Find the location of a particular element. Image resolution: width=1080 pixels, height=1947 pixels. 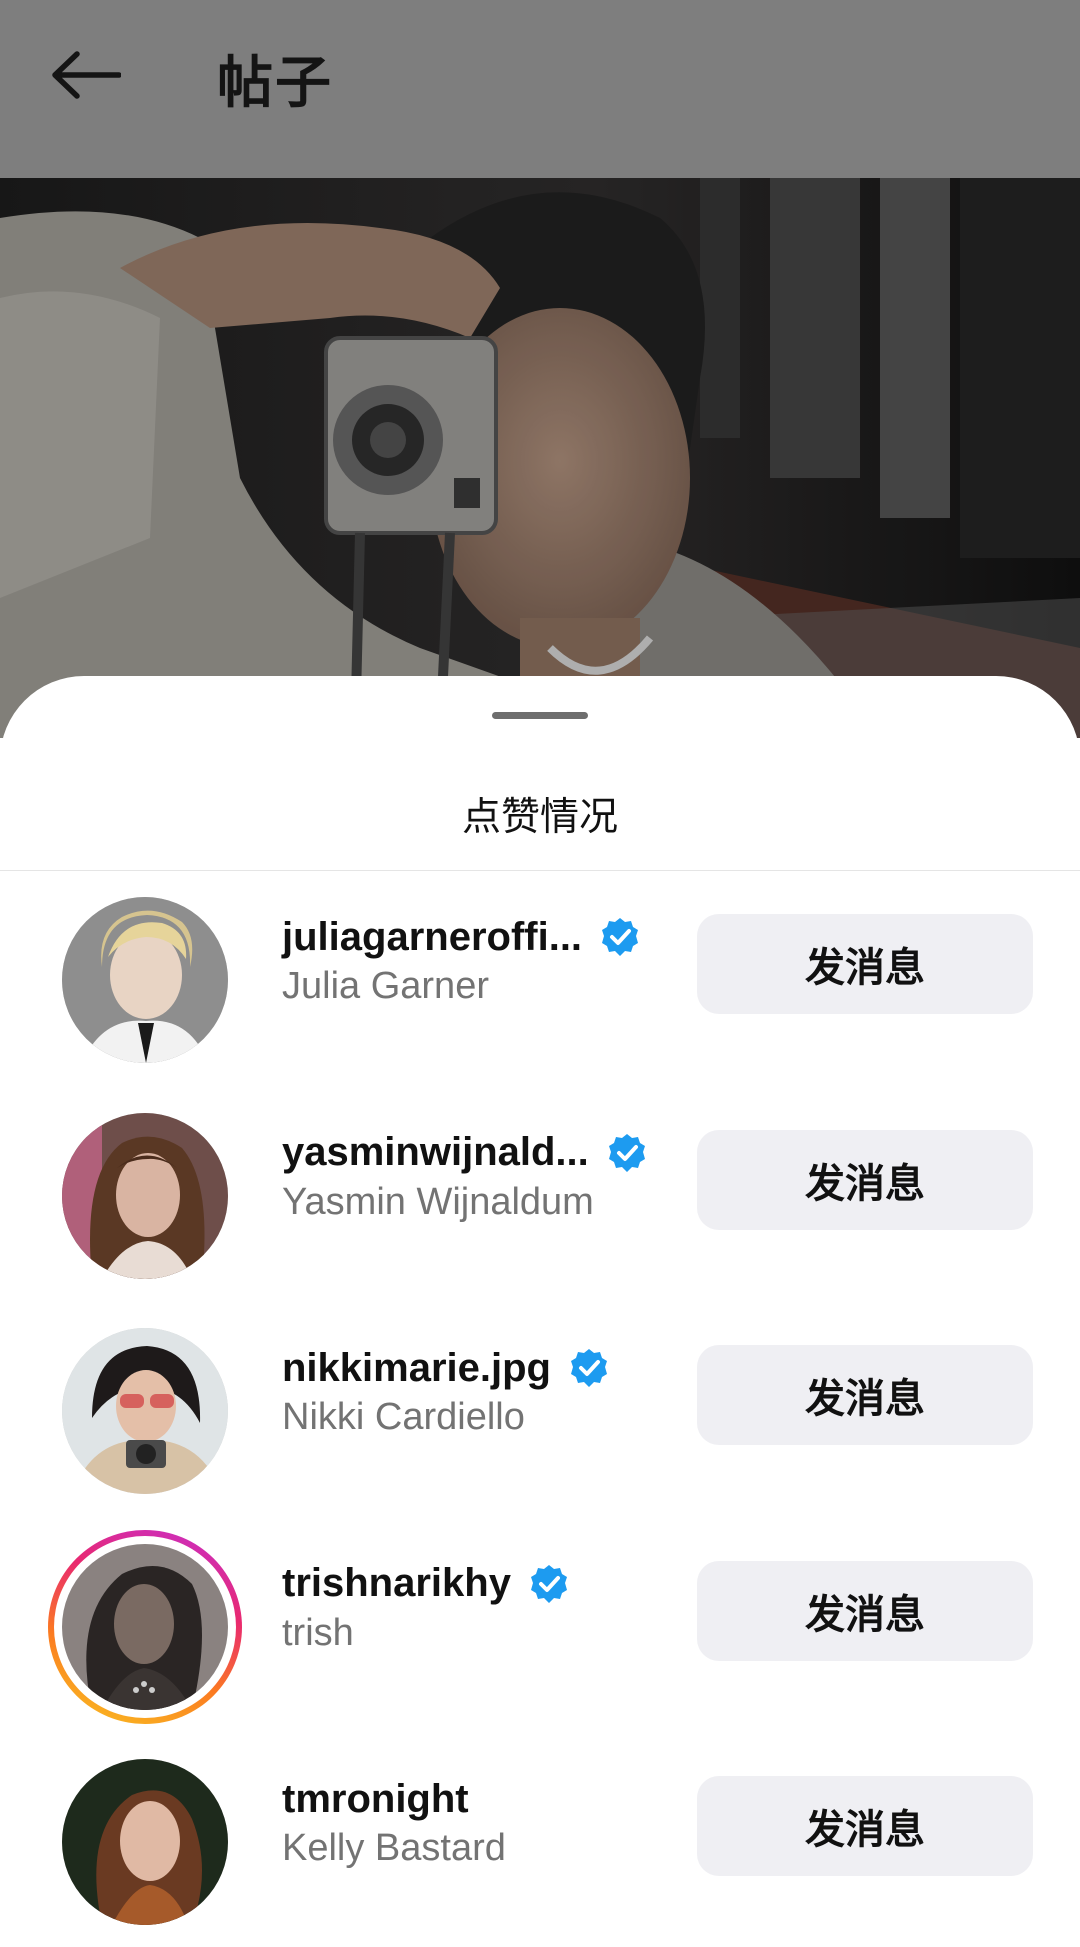

list-item: yasminwijnald... Yasmin Wijnaldum 发消息 is located at coordinates (540, 1193).